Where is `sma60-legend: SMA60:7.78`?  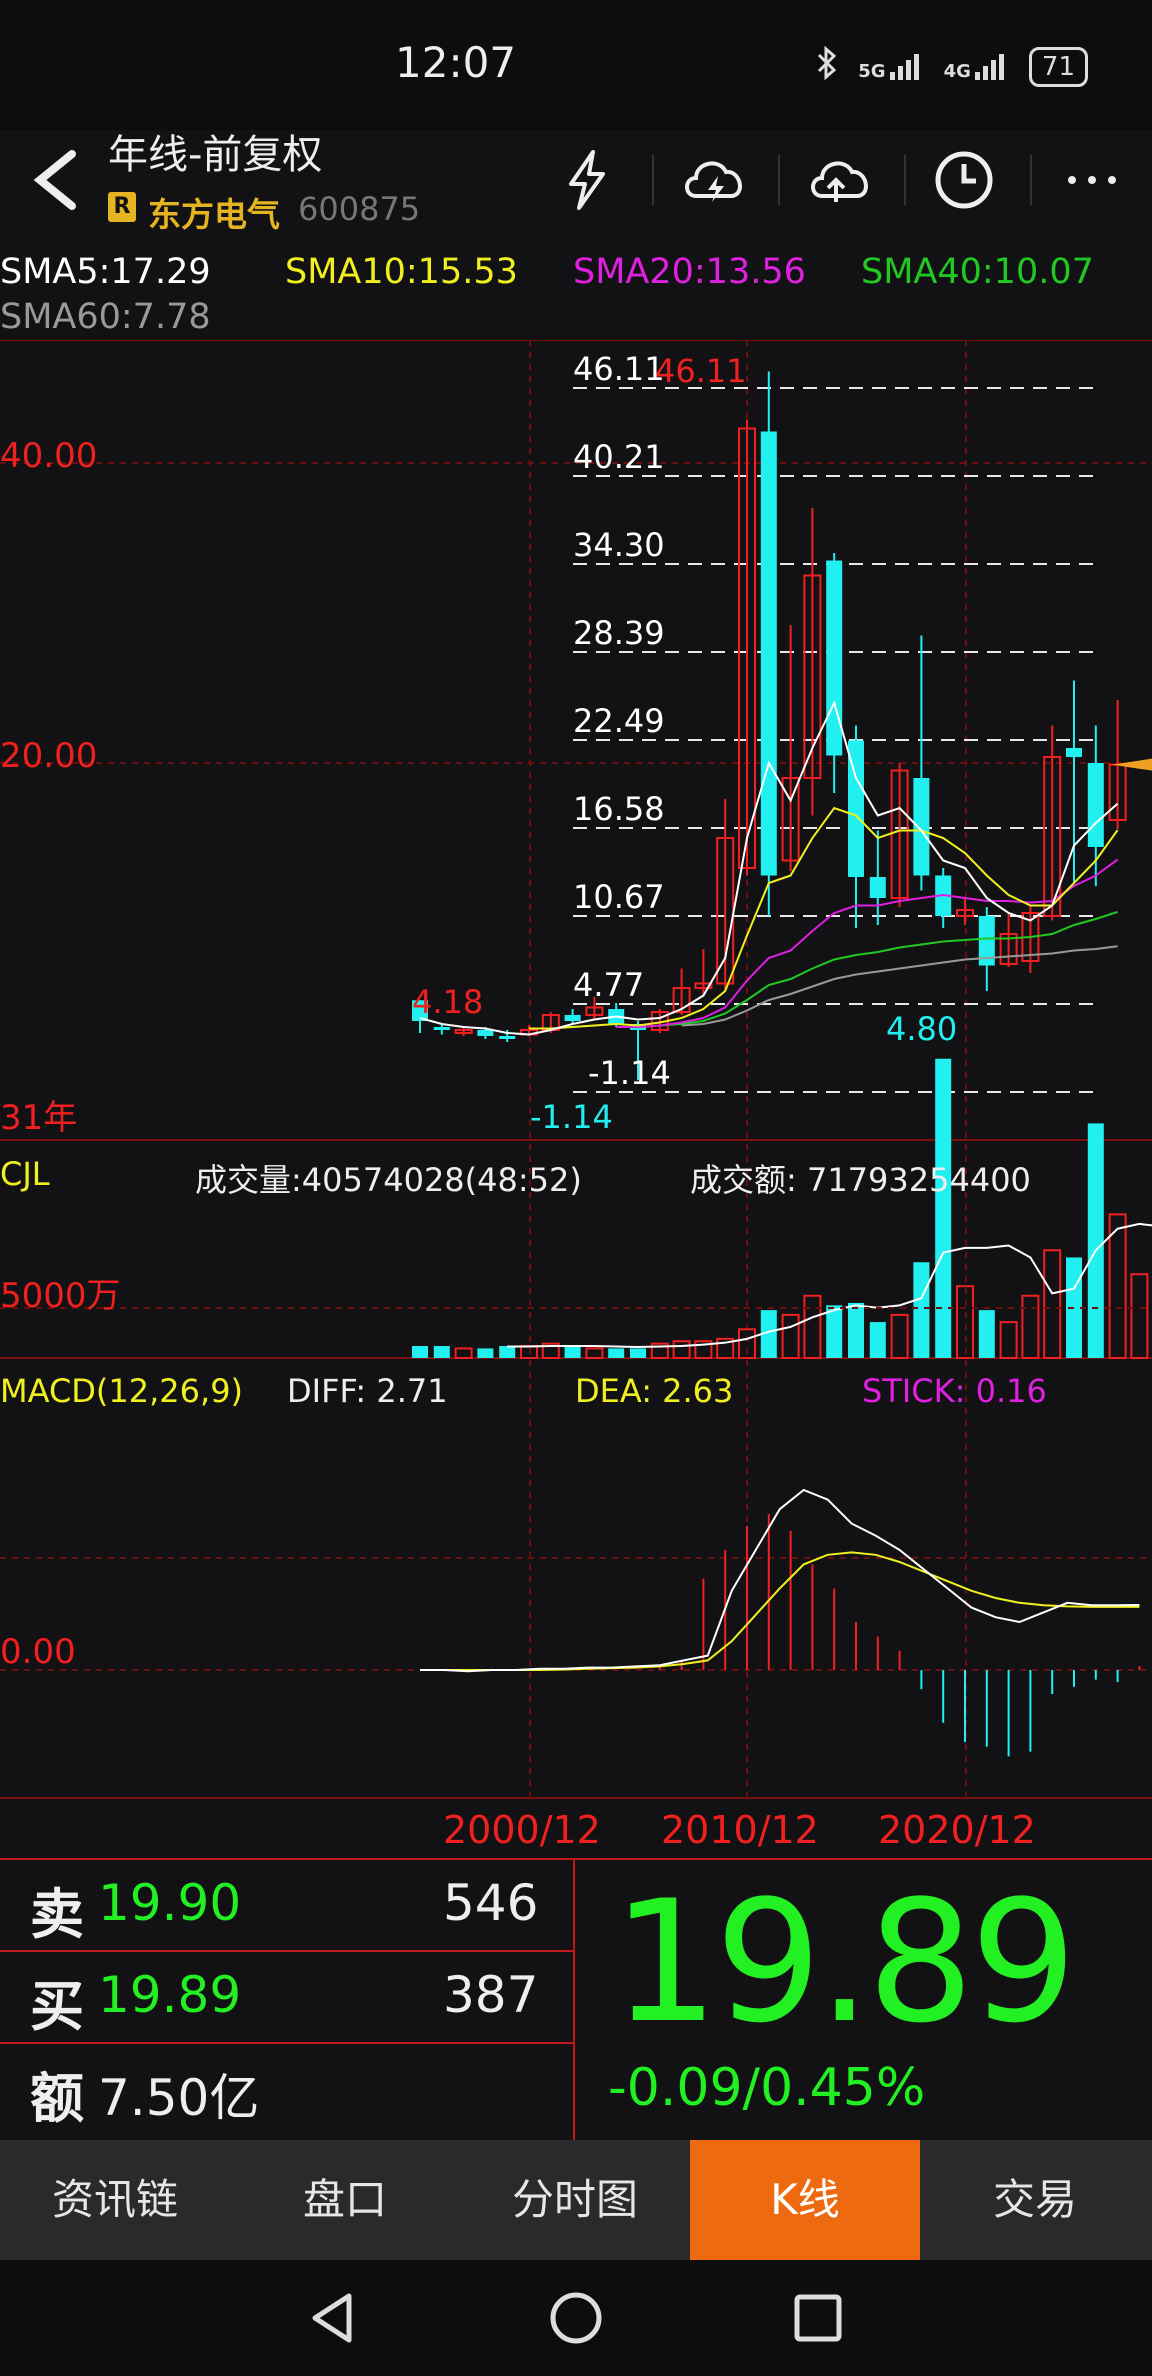 sma60-legend: SMA60:7.78 is located at coordinates (105, 317).